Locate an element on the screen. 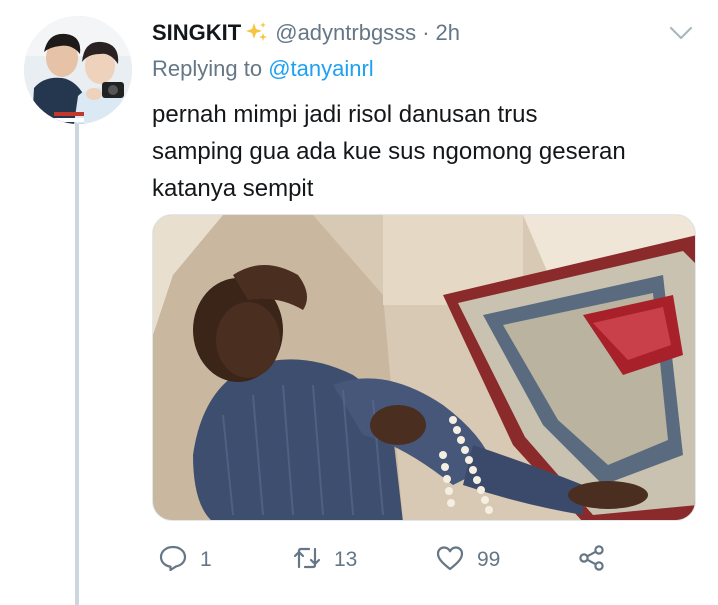  heart-icon is located at coordinates (450, 560).